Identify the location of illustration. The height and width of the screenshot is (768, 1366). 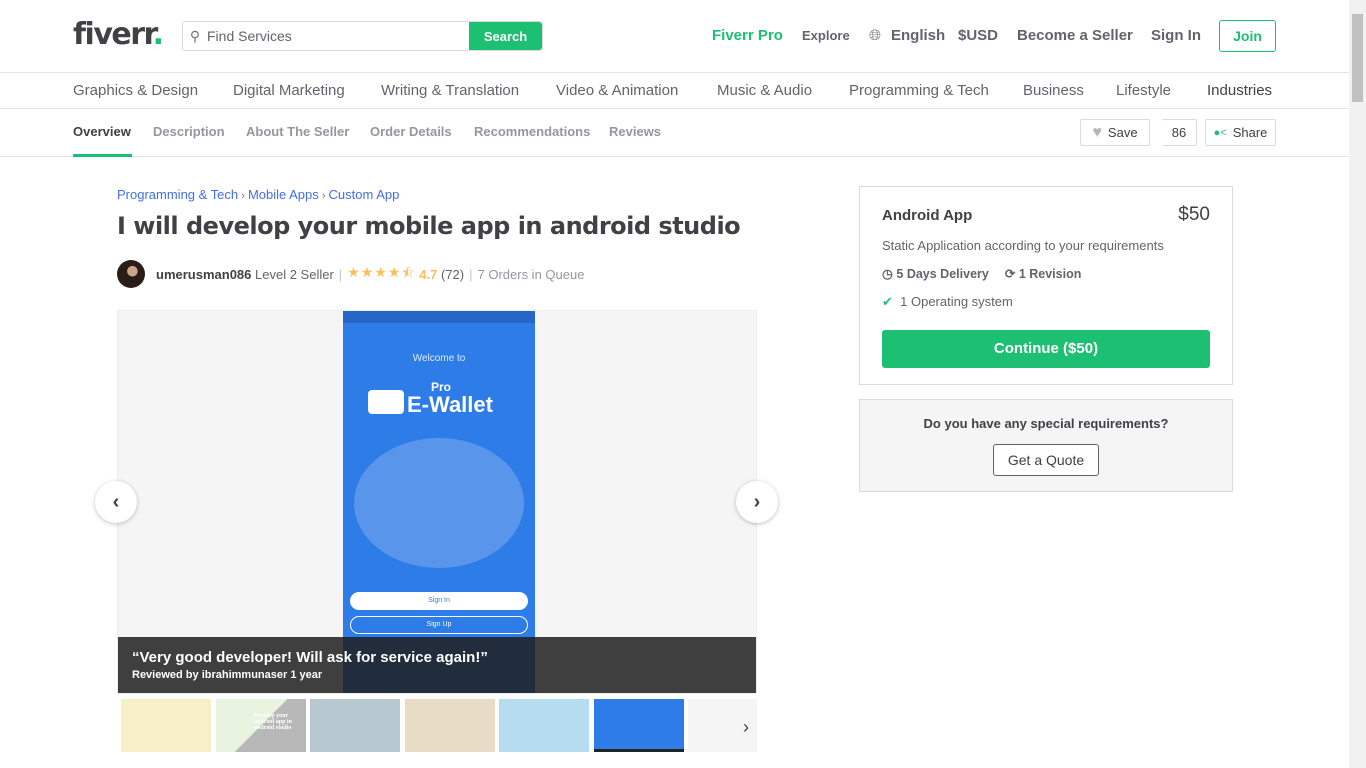
(439, 503).